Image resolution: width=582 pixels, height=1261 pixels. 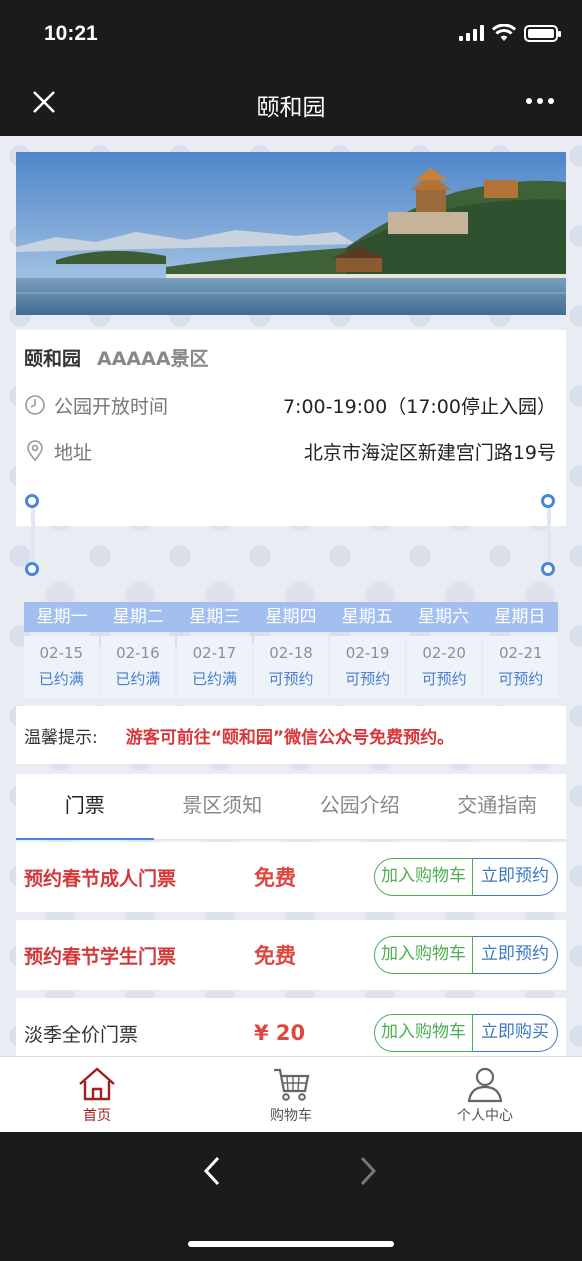 What do you see at coordinates (53, 359) in the screenshot?
I see `park-name: 颐和园` at bounding box center [53, 359].